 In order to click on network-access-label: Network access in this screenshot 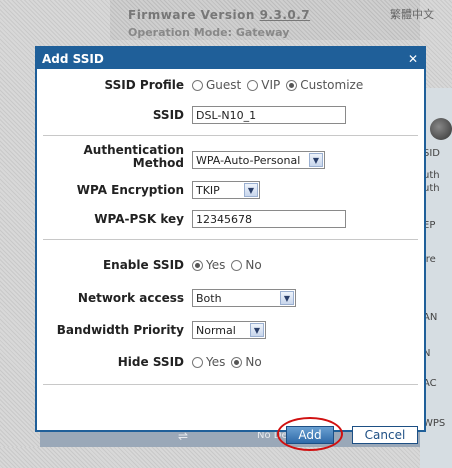, I will do `click(130, 298)`.